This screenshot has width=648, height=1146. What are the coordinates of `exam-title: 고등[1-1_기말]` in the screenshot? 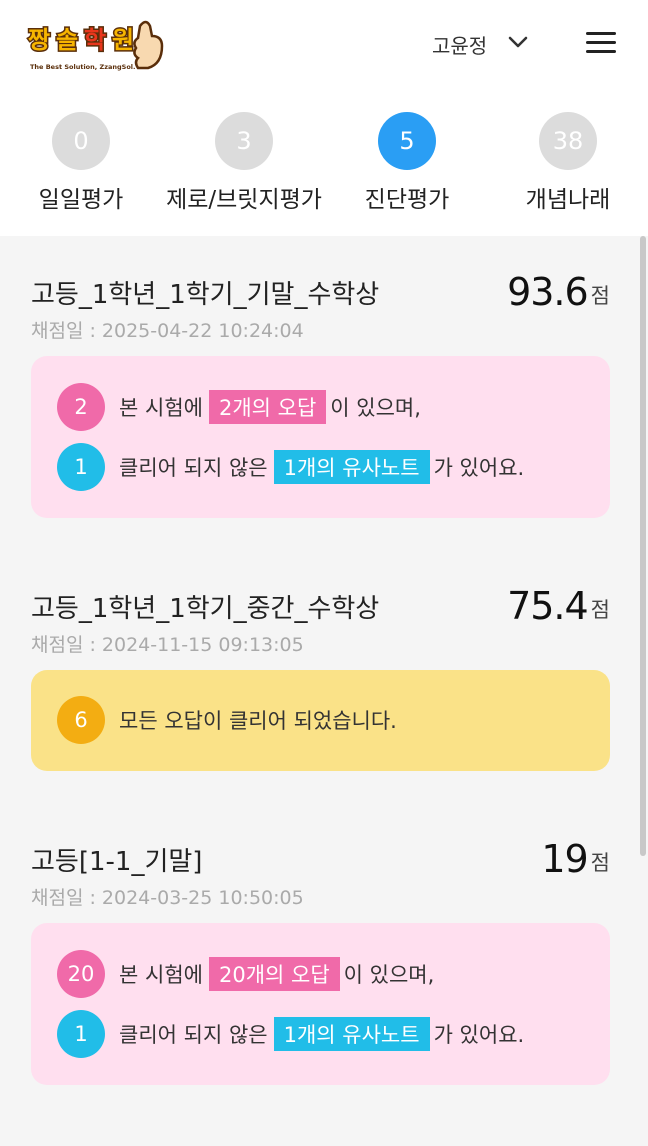 It's located at (117, 862).